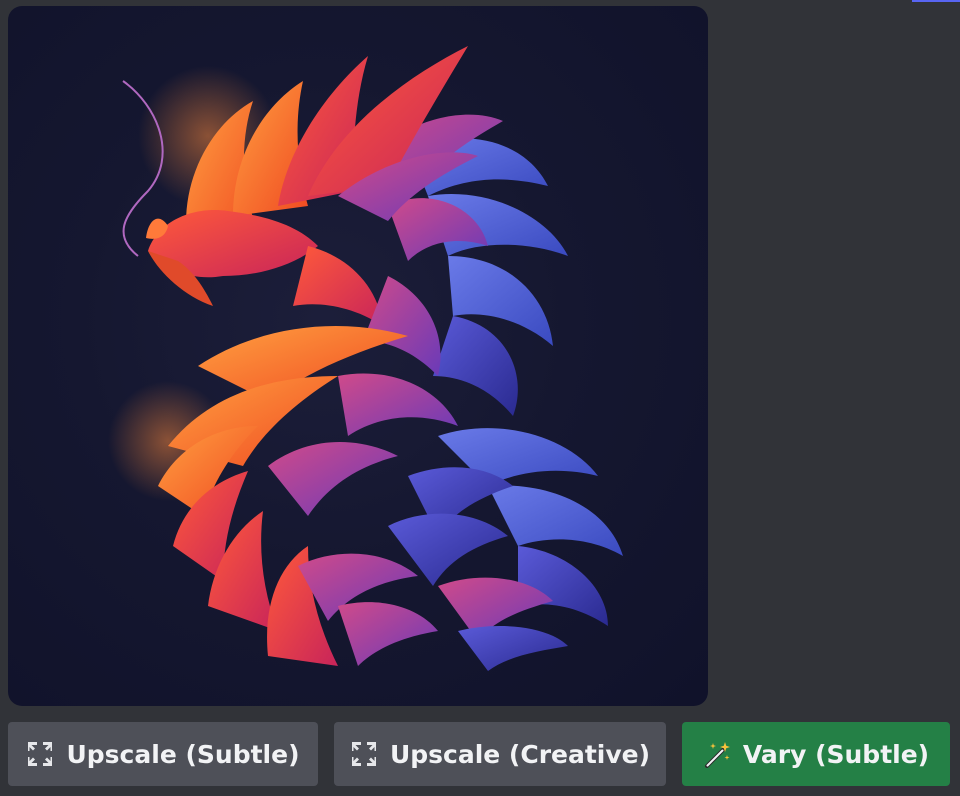 The width and height of the screenshot is (960, 796). Describe the element at coordinates (936, 1) in the screenshot. I see `accent-line` at that location.